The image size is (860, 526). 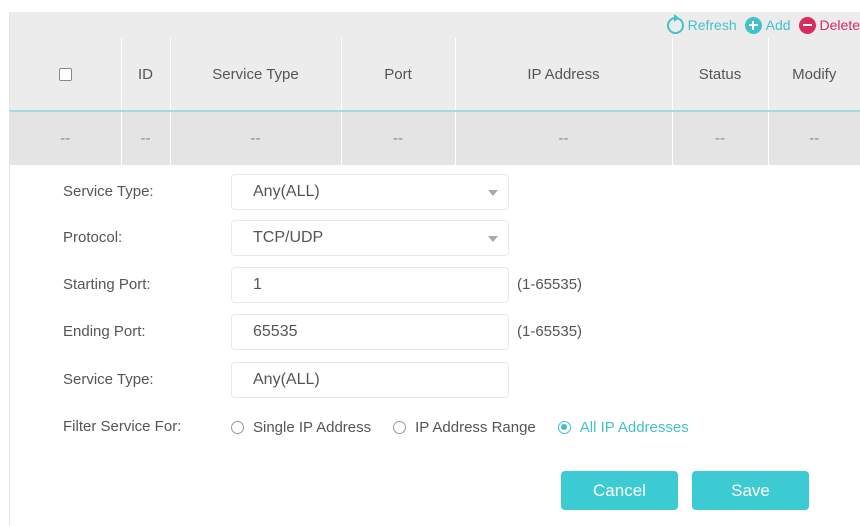 What do you see at coordinates (107, 284) in the screenshot?
I see `starting-port-label: Starting Port:` at bounding box center [107, 284].